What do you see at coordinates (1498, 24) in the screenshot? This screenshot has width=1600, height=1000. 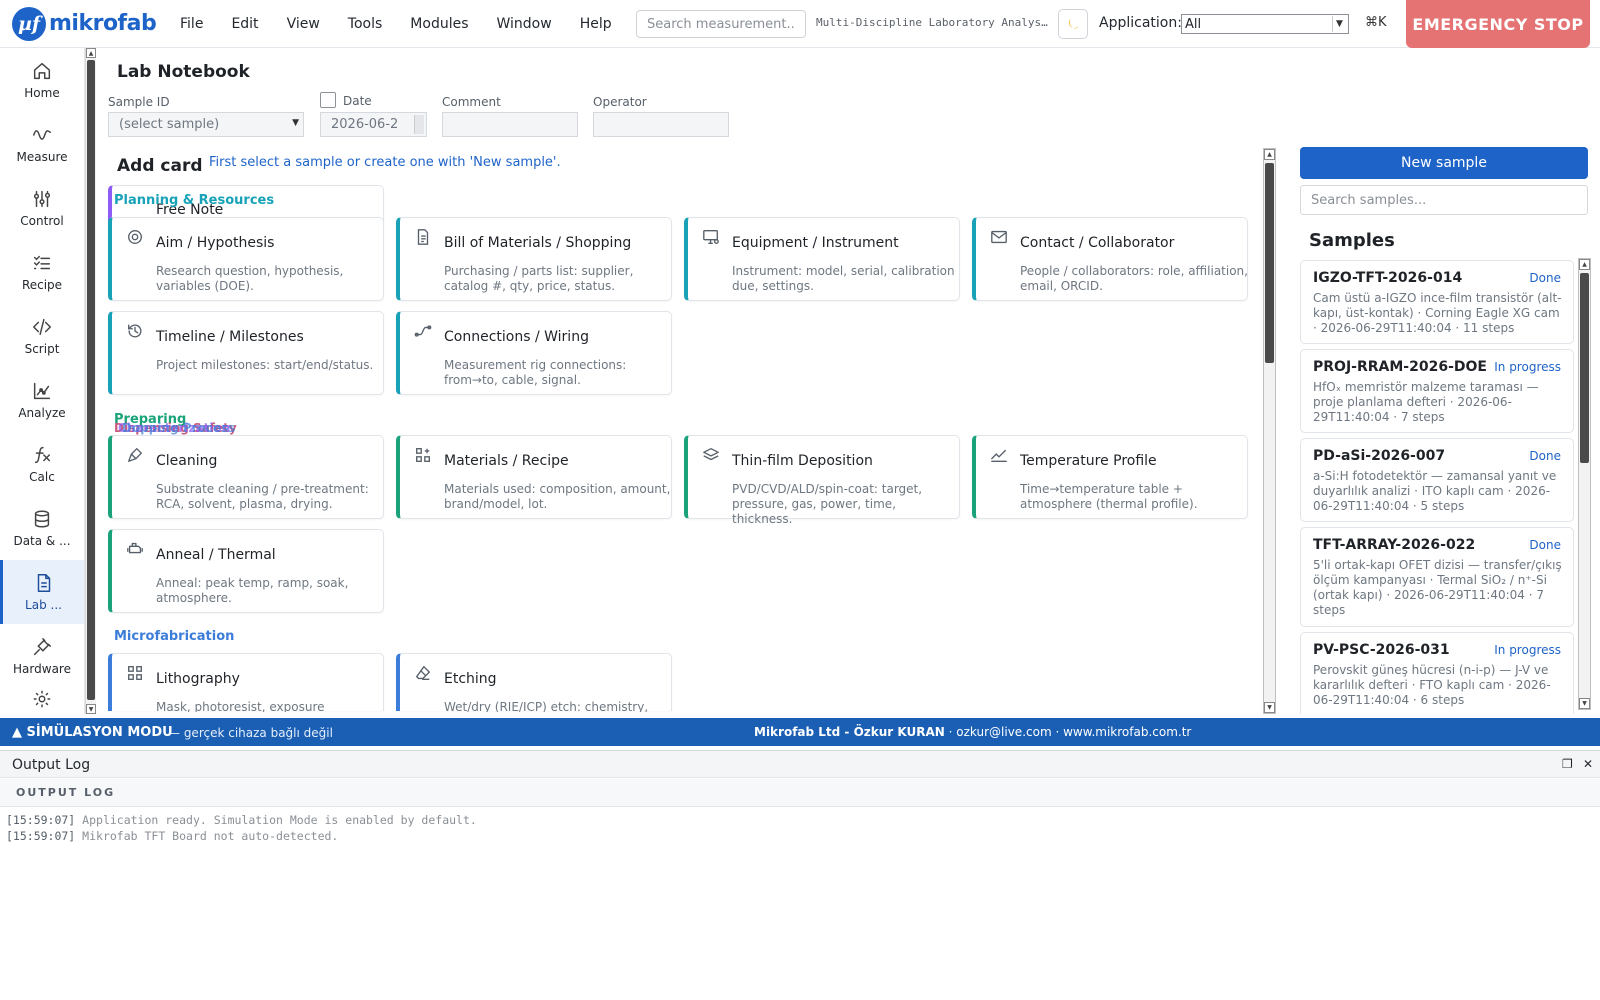 I see `emergency-stop-button: EMERGENCY STOP` at bounding box center [1498, 24].